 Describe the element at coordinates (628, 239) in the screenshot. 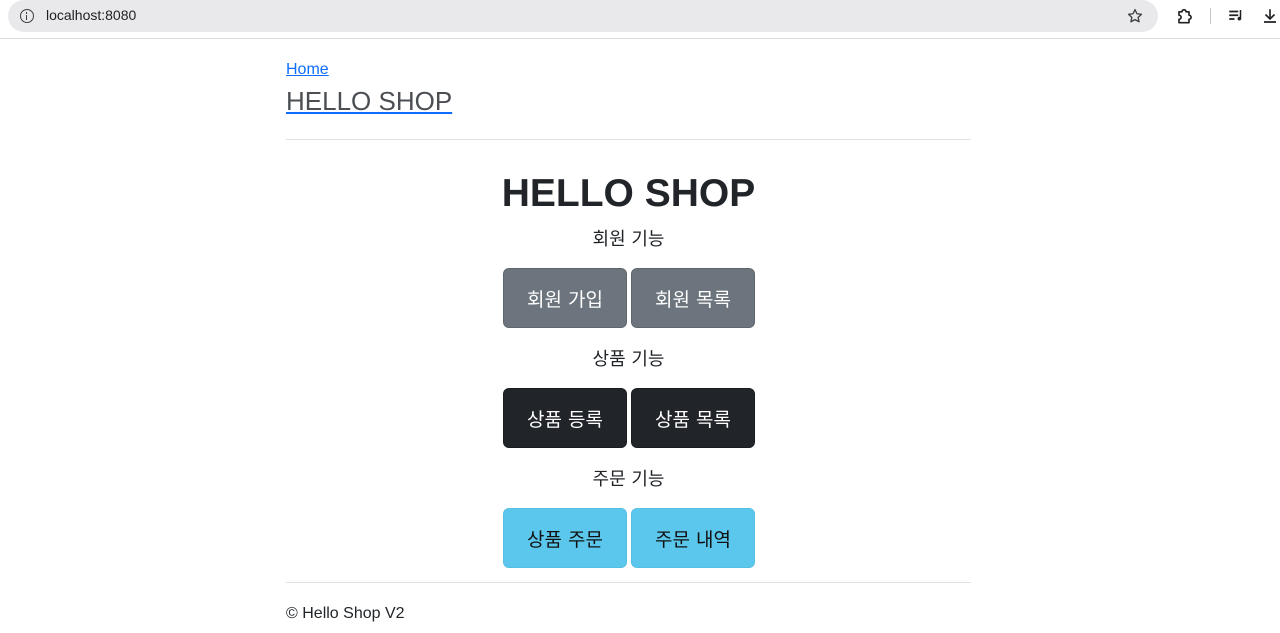

I see `member-section-label: 회원 기능` at that location.